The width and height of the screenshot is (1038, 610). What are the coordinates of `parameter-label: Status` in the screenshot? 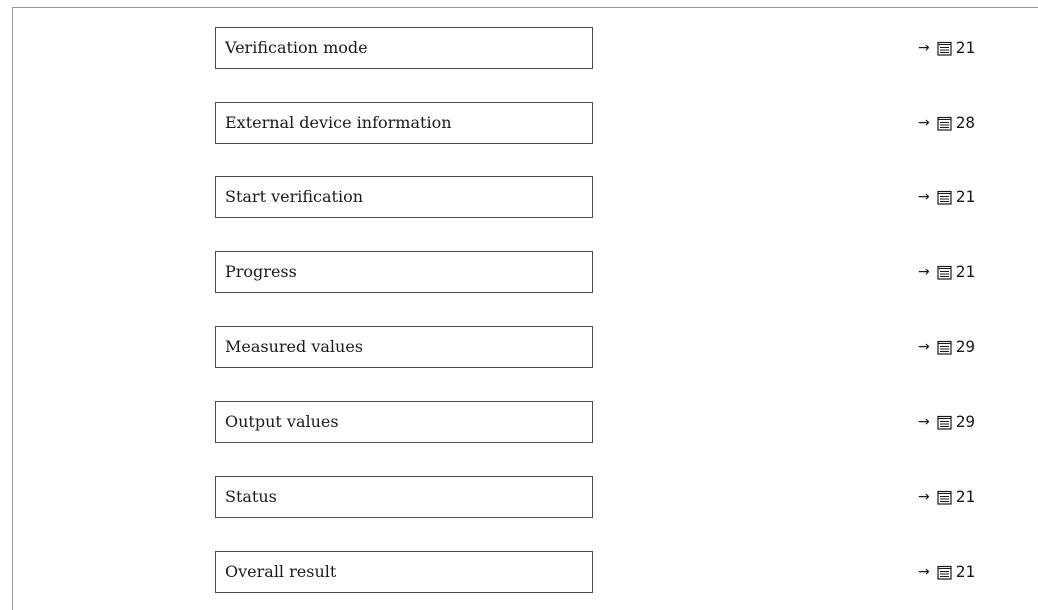 It's located at (251, 496).